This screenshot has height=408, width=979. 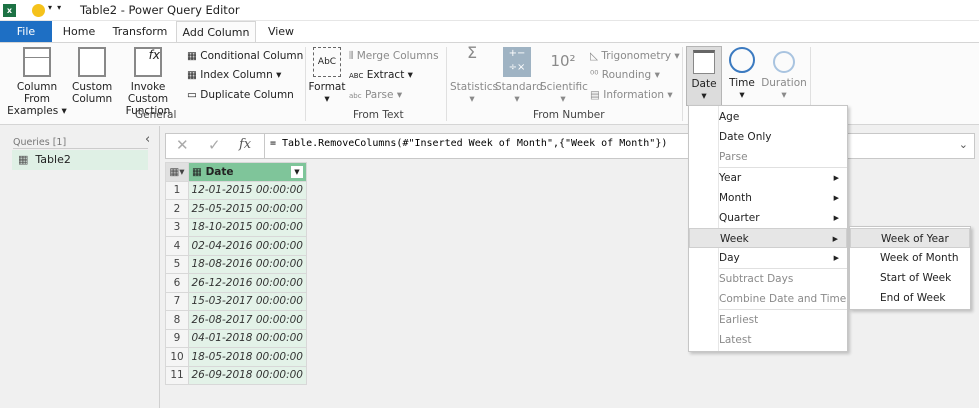 What do you see at coordinates (768, 340) in the screenshot?
I see `date-menu-item-latest: Latest` at bounding box center [768, 340].